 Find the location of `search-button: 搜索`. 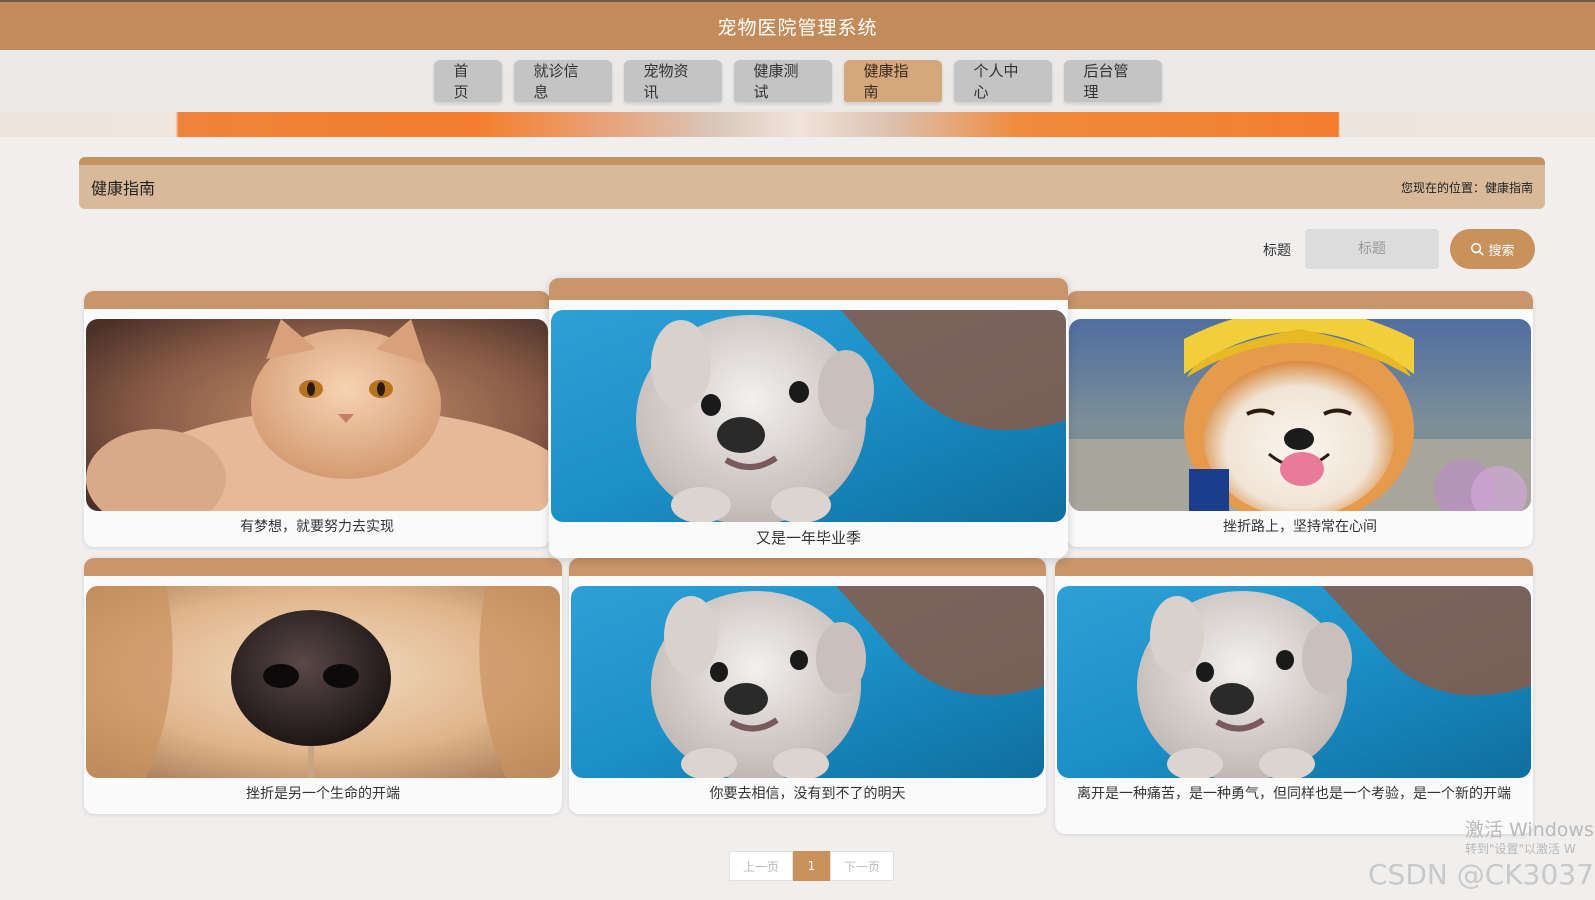

search-button: 搜索 is located at coordinates (1492, 249).